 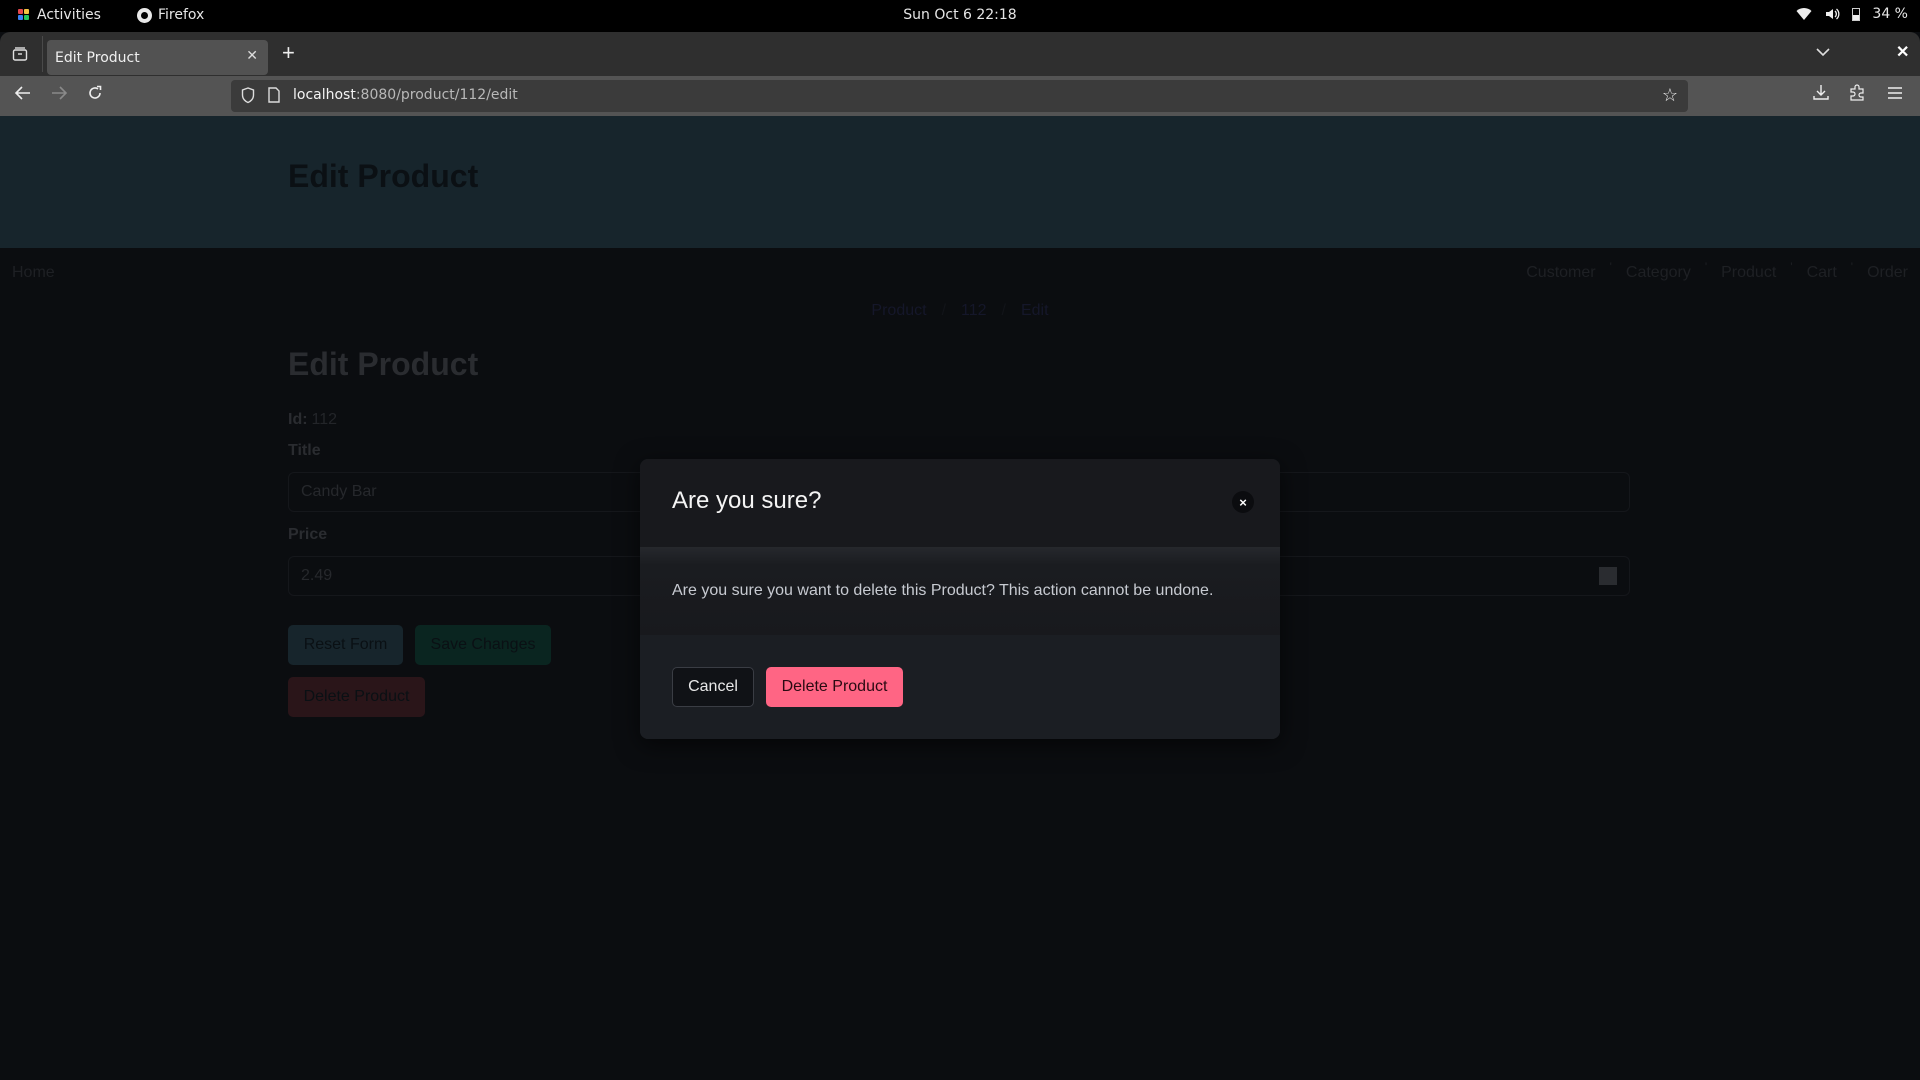 I want to click on tab-overview-button, so click(x=20, y=54).